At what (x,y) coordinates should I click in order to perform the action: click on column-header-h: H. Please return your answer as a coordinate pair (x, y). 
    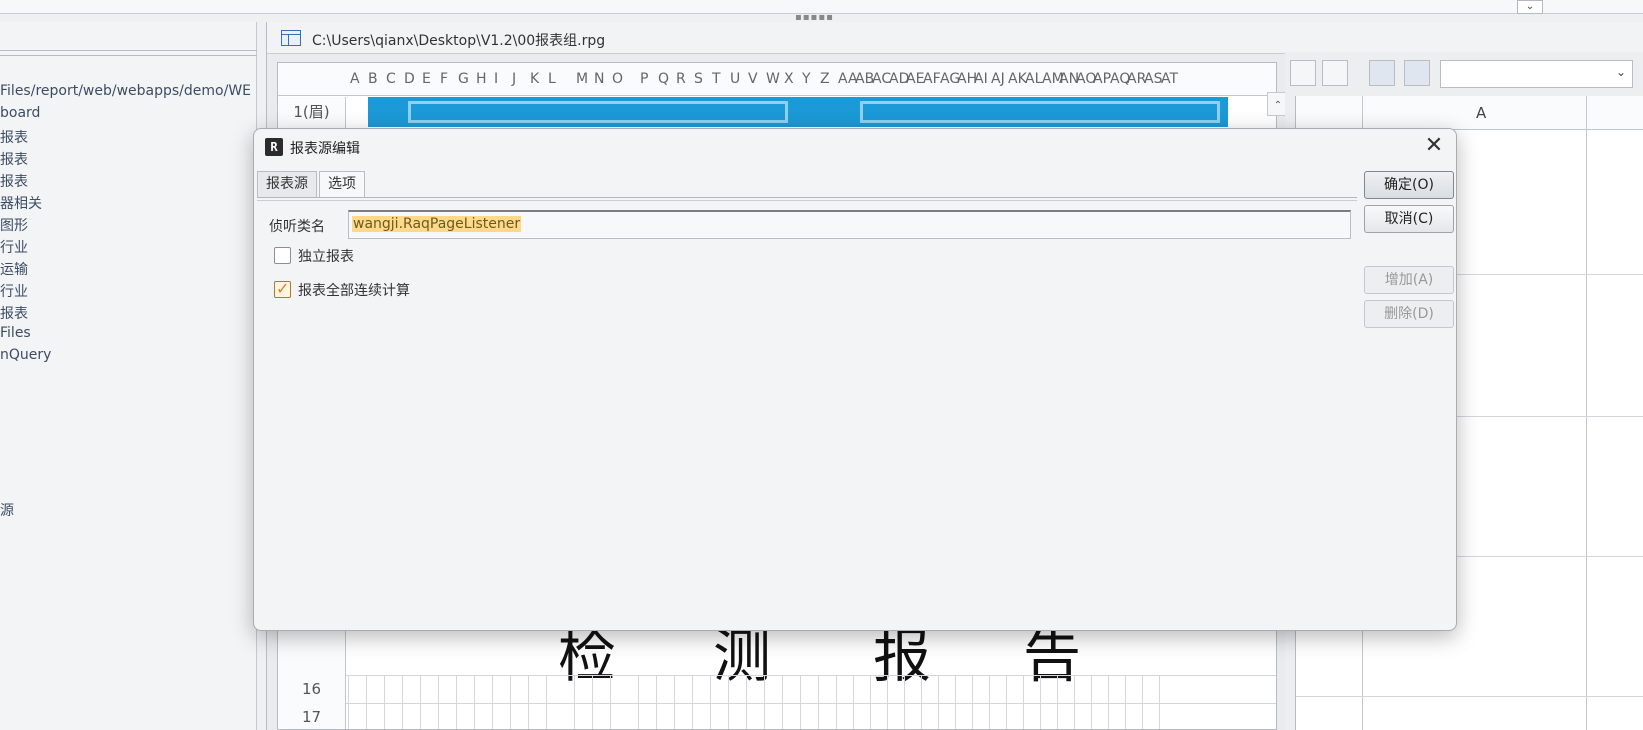
    Looking at the image, I should click on (481, 79).